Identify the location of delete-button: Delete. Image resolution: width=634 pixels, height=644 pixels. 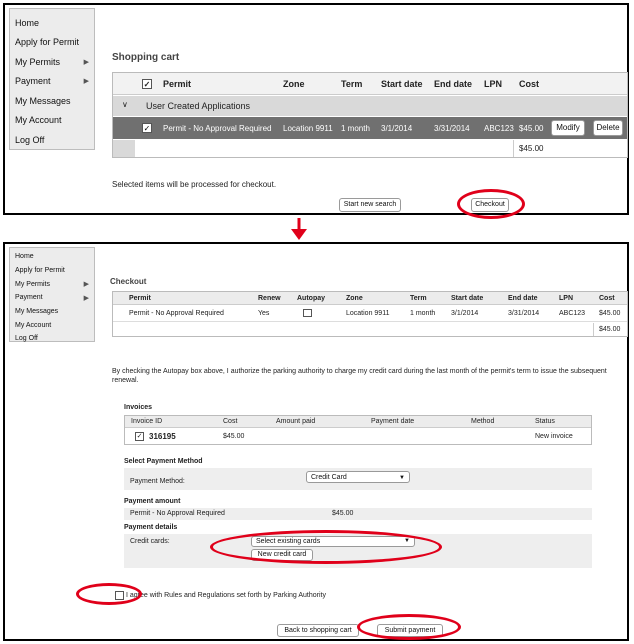
(608, 128).